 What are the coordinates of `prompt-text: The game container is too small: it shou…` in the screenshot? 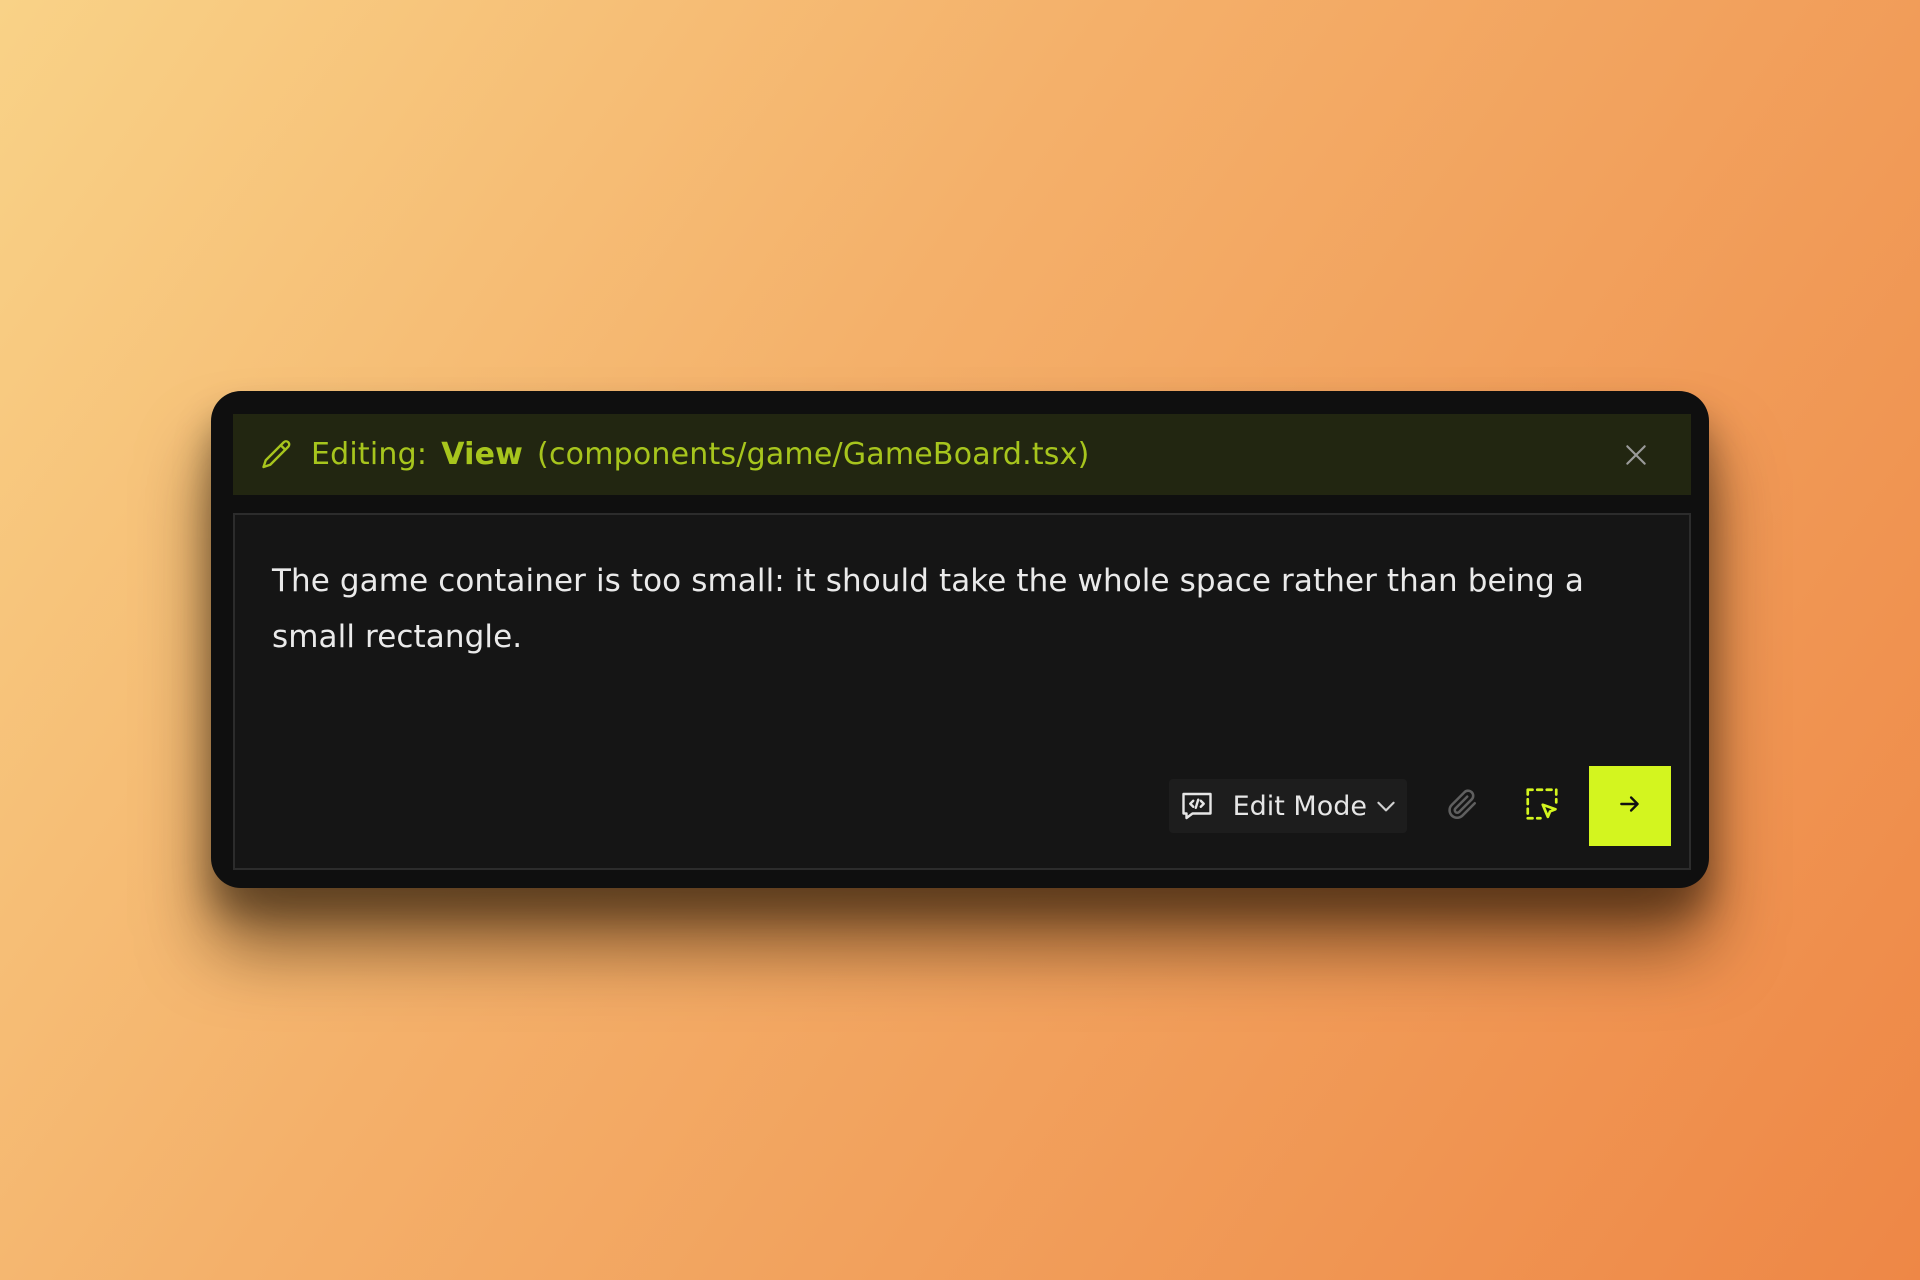 It's located at (952, 609).